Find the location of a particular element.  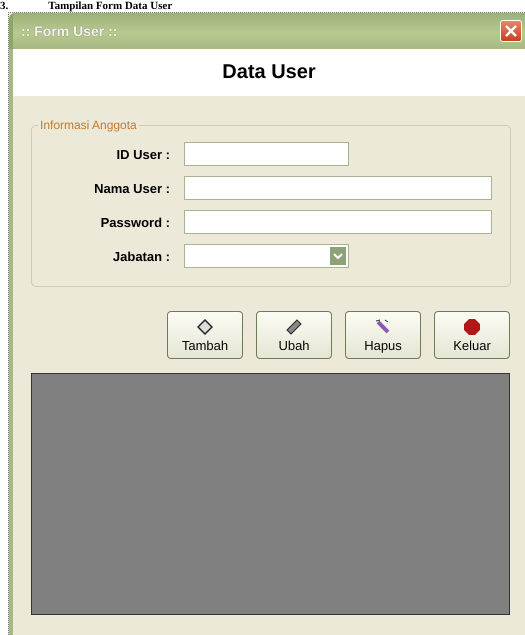

toolbar-button: Ubah is located at coordinates (294, 335).